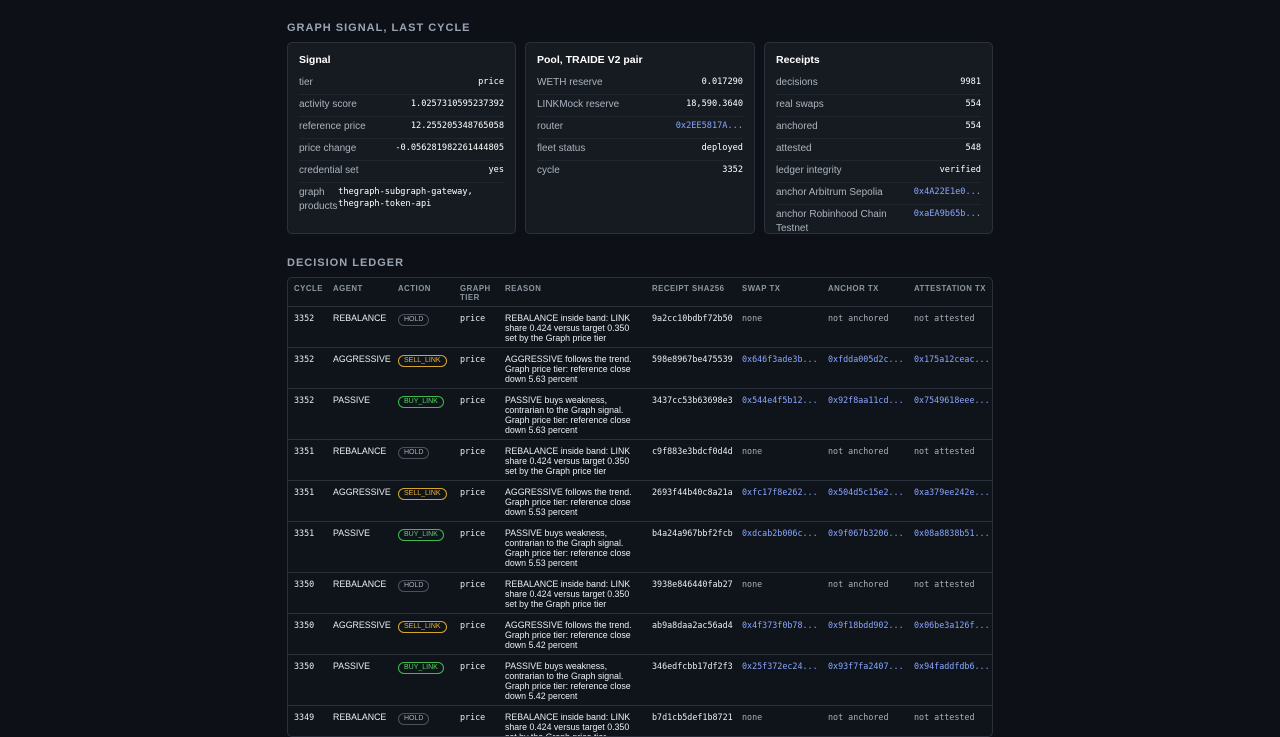  I want to click on pool-row-label: router, so click(550, 127).